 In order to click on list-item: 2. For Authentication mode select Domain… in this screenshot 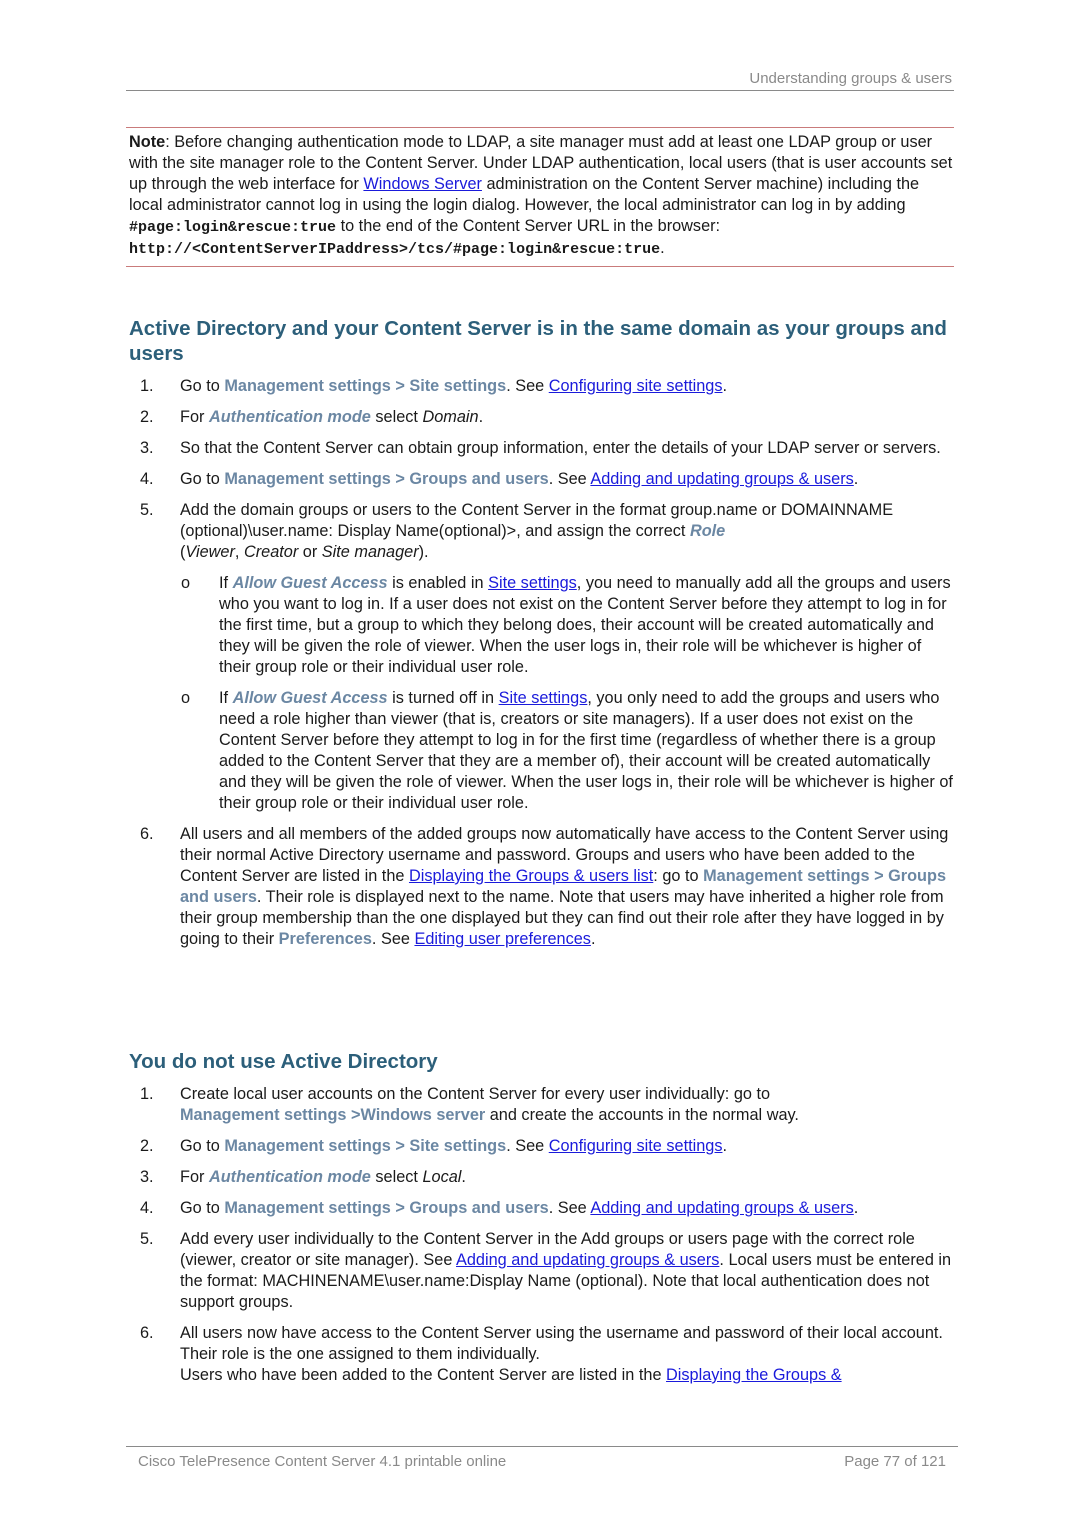, I will do `click(542, 417)`.